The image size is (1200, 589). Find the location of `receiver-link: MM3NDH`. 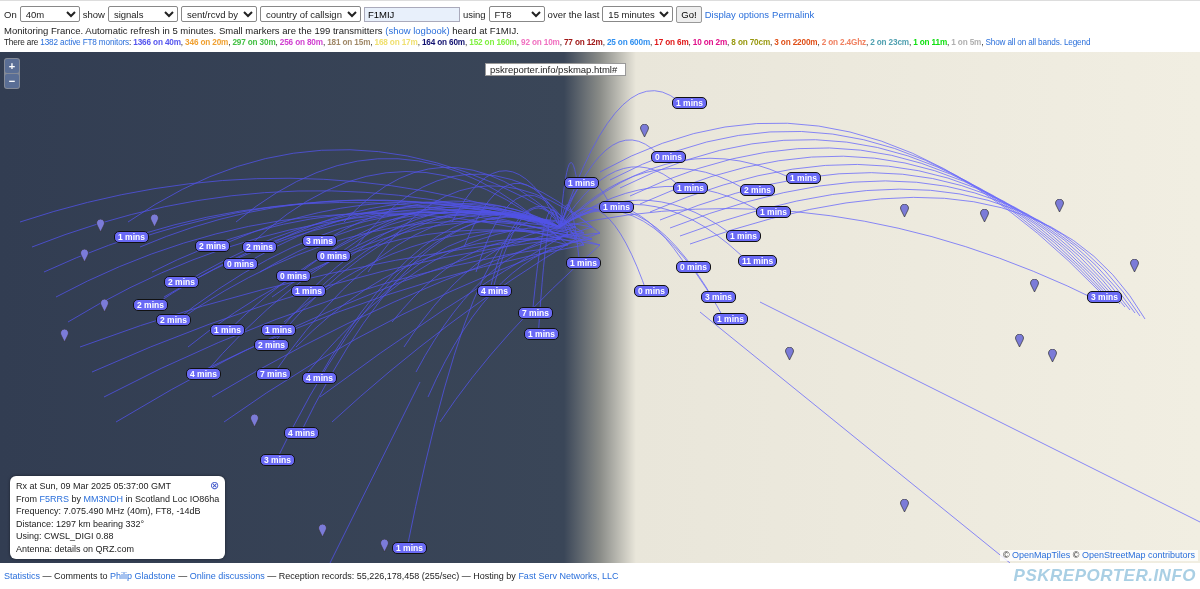

receiver-link: MM3NDH is located at coordinates (103, 498).